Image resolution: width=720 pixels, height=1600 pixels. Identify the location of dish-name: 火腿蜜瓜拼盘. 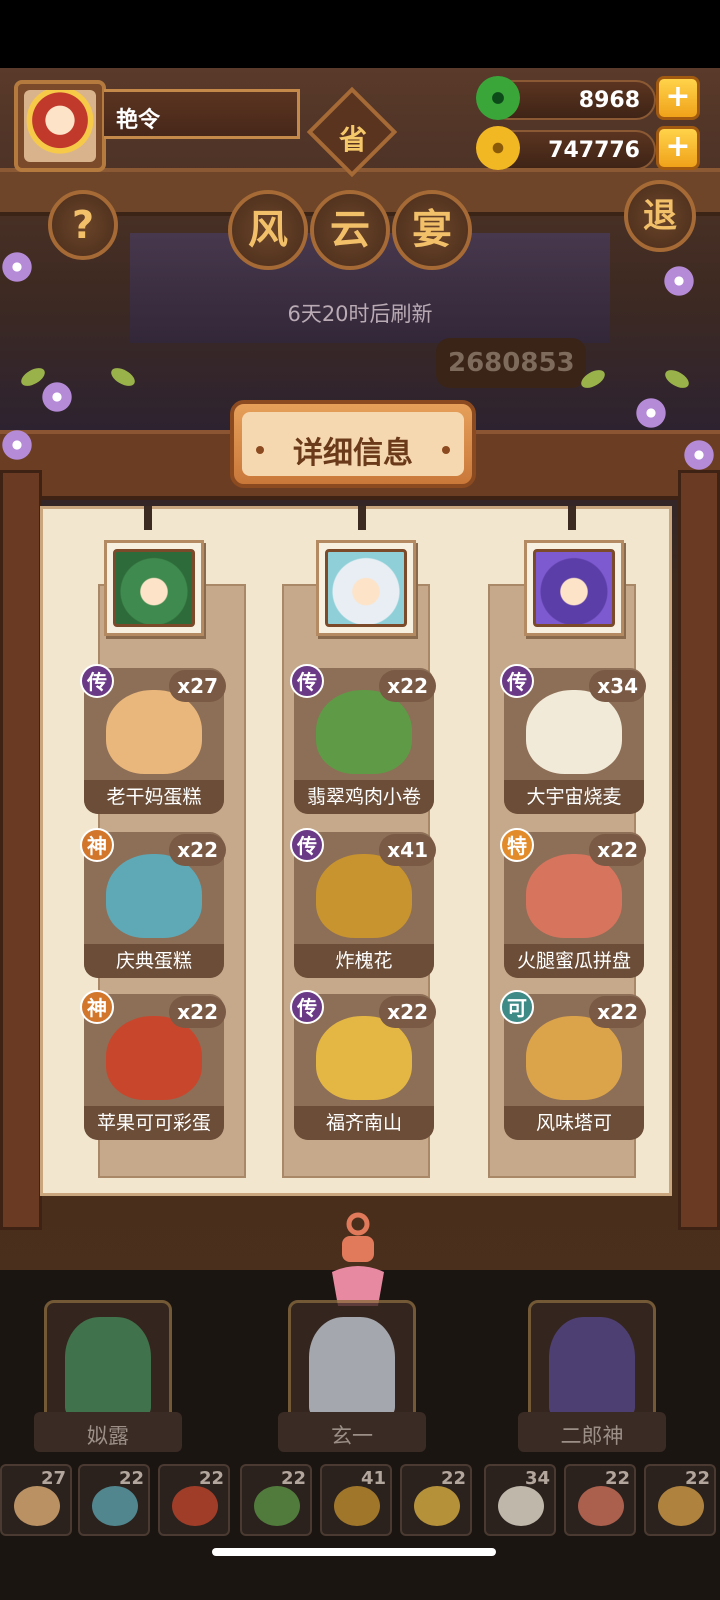
(574, 961).